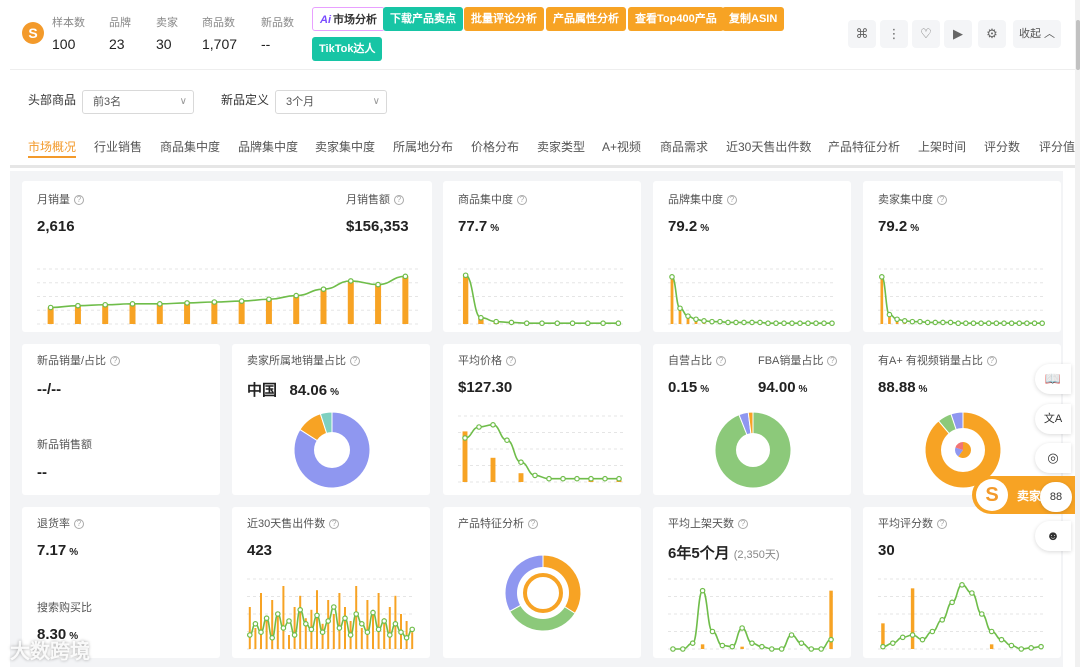  What do you see at coordinates (1078, 45) in the screenshot?
I see `scrollbar-thumb` at bounding box center [1078, 45].